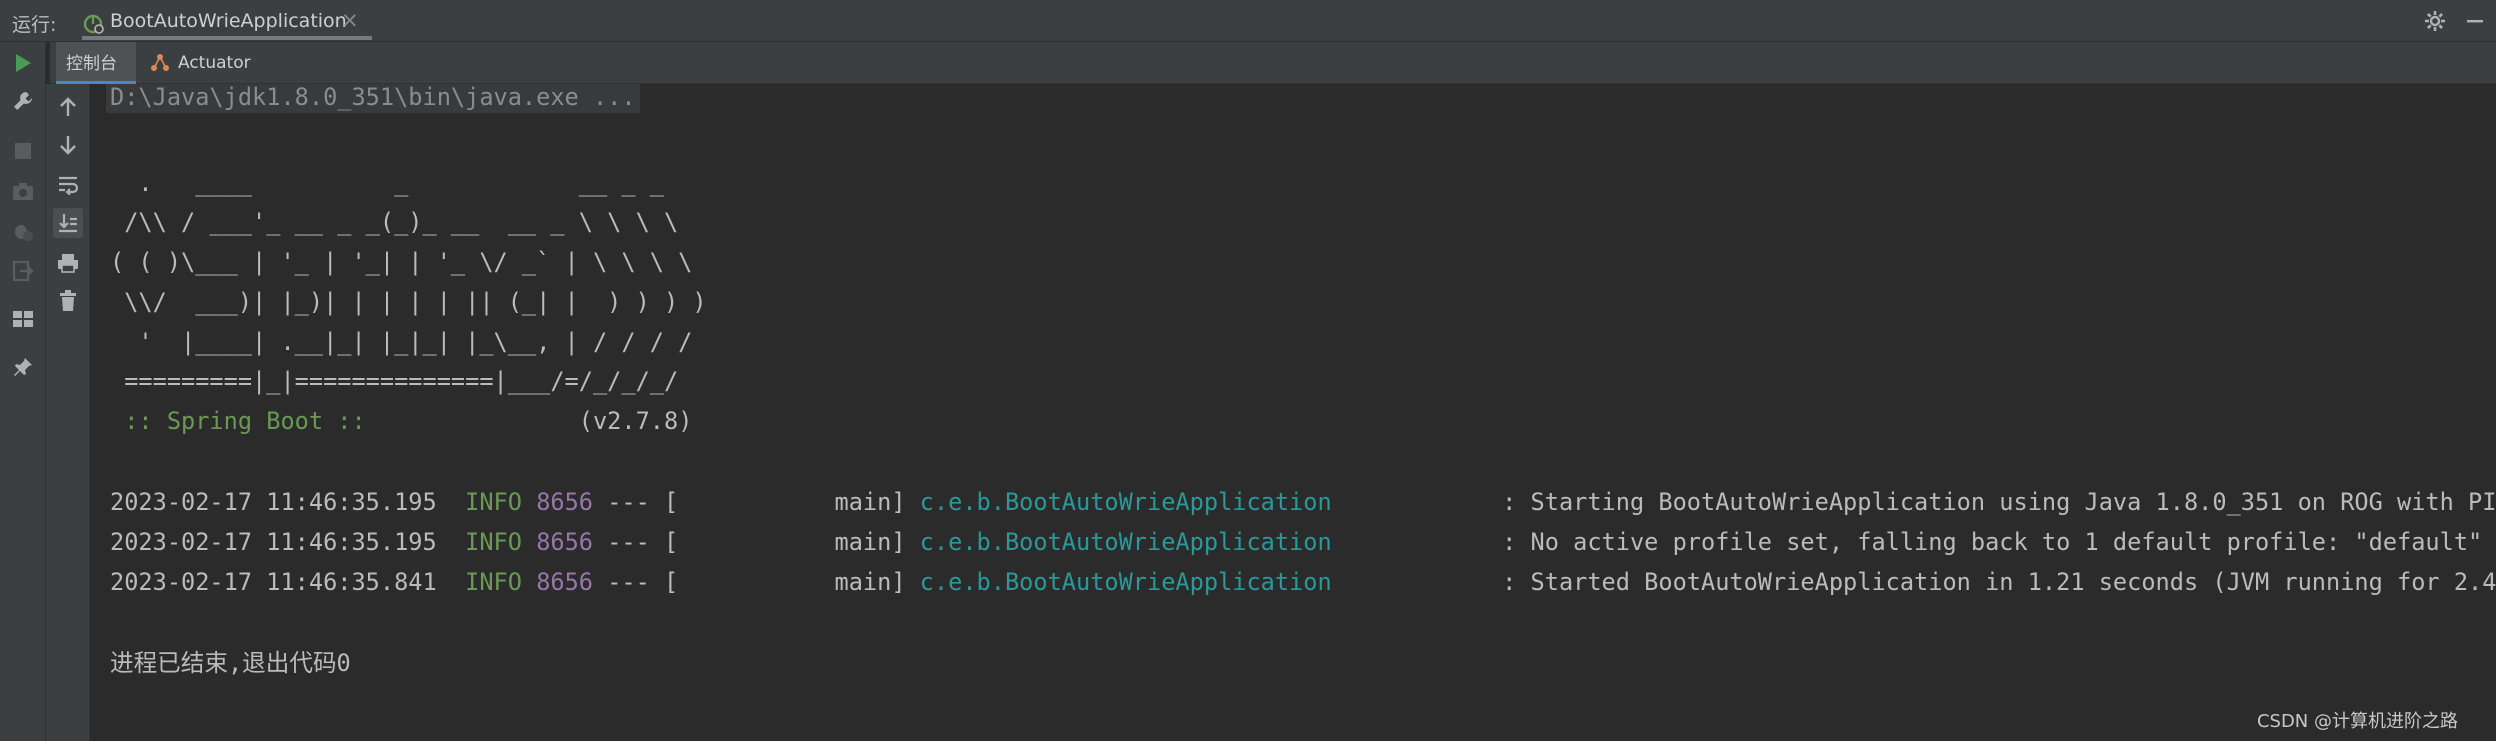  I want to click on scroll-down-button, so click(68, 145).